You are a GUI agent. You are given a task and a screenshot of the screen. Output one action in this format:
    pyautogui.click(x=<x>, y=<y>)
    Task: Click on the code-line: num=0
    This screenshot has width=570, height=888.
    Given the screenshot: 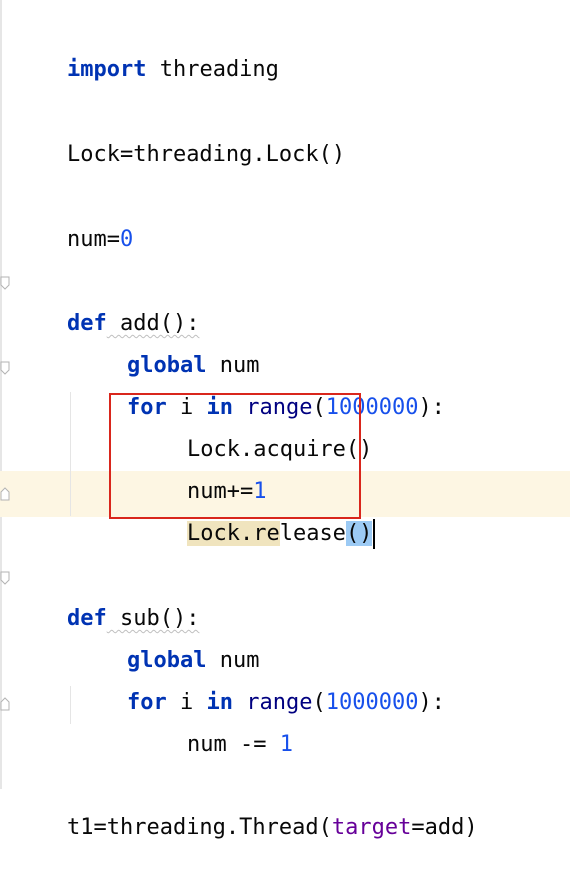 What is the action you would take?
    pyautogui.click(x=73, y=216)
    